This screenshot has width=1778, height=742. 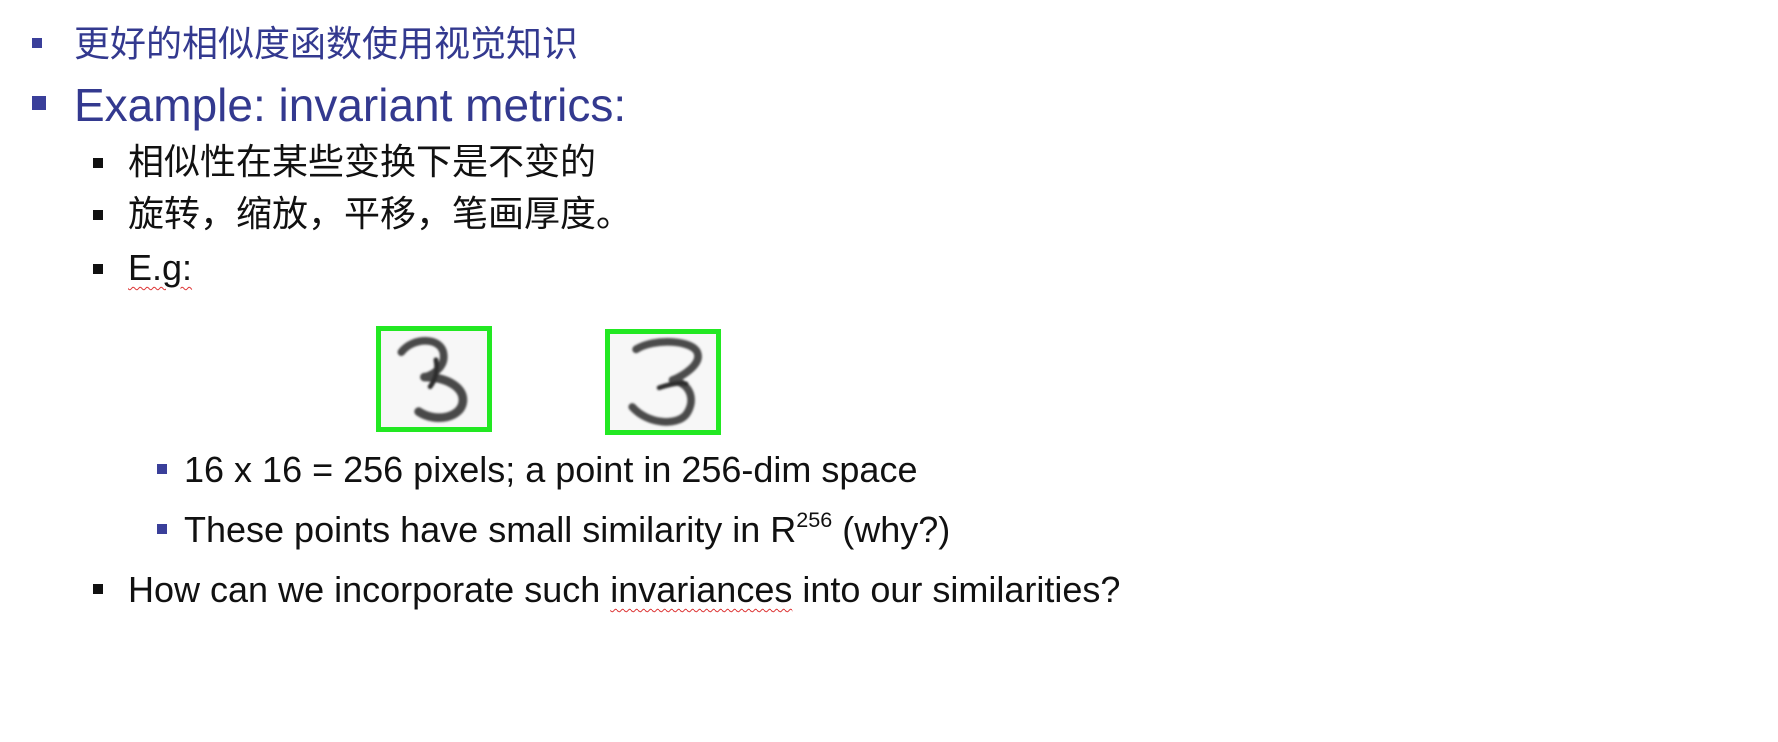 I want to click on bullet-text-4: 旋转，缩放，平移，笔画厚度。, so click(x=380, y=213).